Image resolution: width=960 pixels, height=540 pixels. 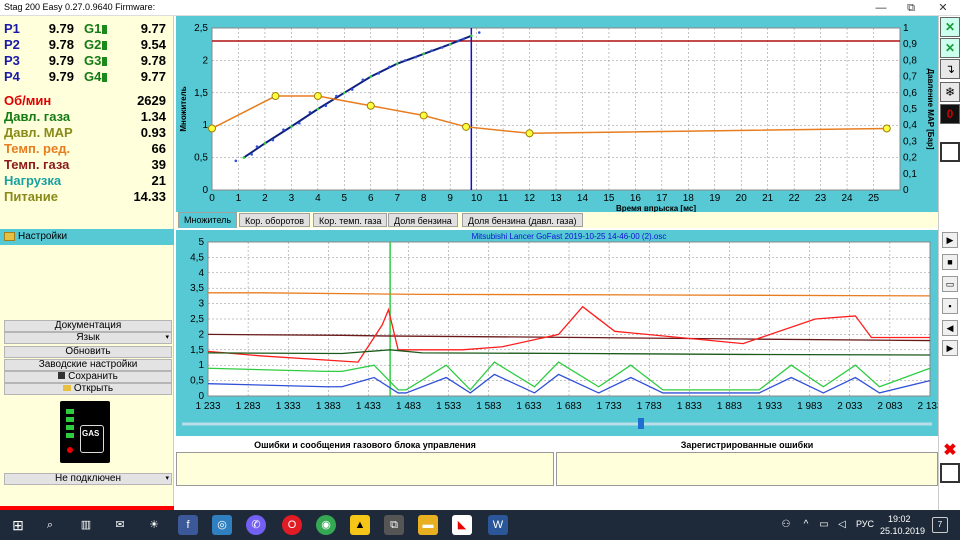 I want to click on facebook-icon: f, so click(x=188, y=525).